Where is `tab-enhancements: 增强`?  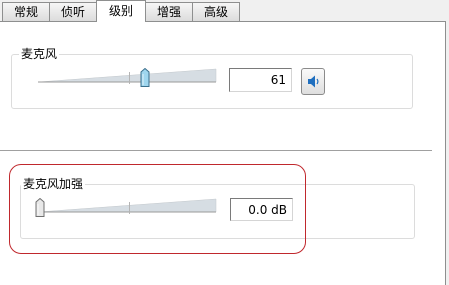
tab-enhancements: 增强 is located at coordinates (169, 11).